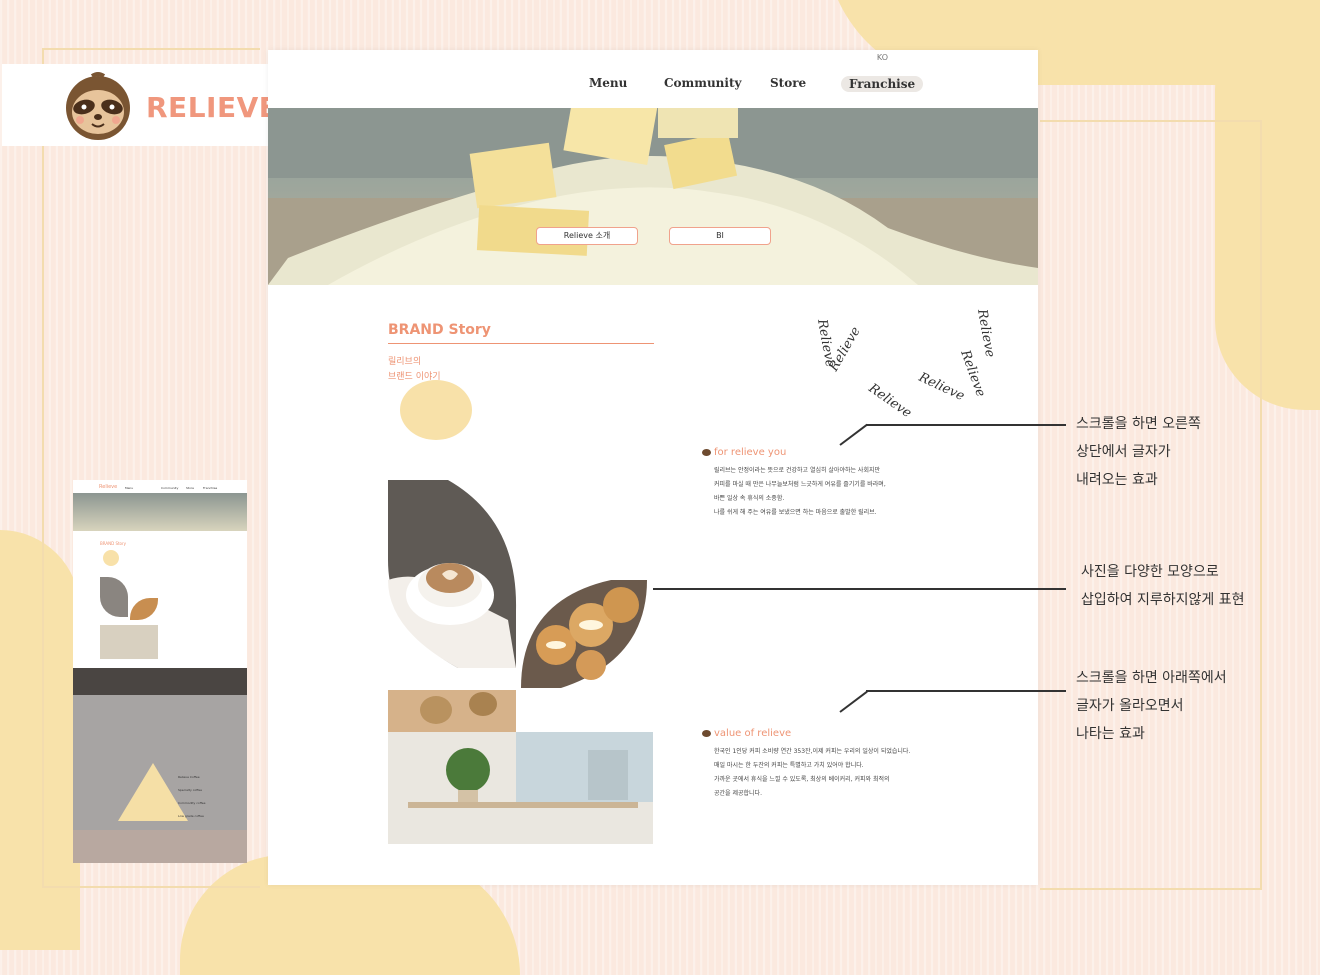 The width and height of the screenshot is (1320, 975). What do you see at coordinates (882, 57) in the screenshot?
I see `language-selector: KO` at bounding box center [882, 57].